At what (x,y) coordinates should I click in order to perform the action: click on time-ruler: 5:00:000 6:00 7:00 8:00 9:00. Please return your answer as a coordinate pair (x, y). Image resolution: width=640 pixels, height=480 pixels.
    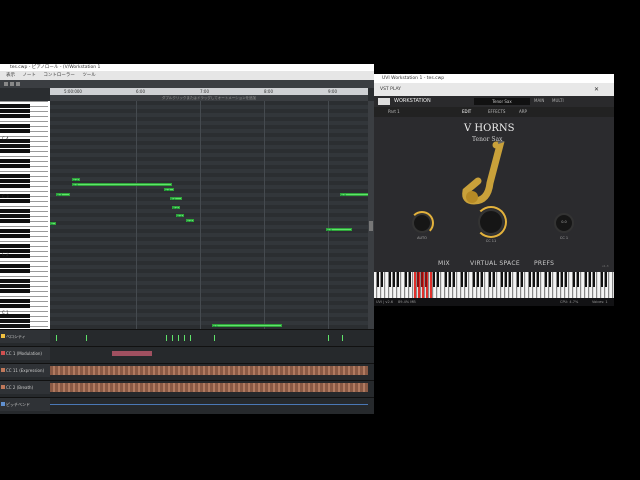
    Looking at the image, I should click on (209, 91).